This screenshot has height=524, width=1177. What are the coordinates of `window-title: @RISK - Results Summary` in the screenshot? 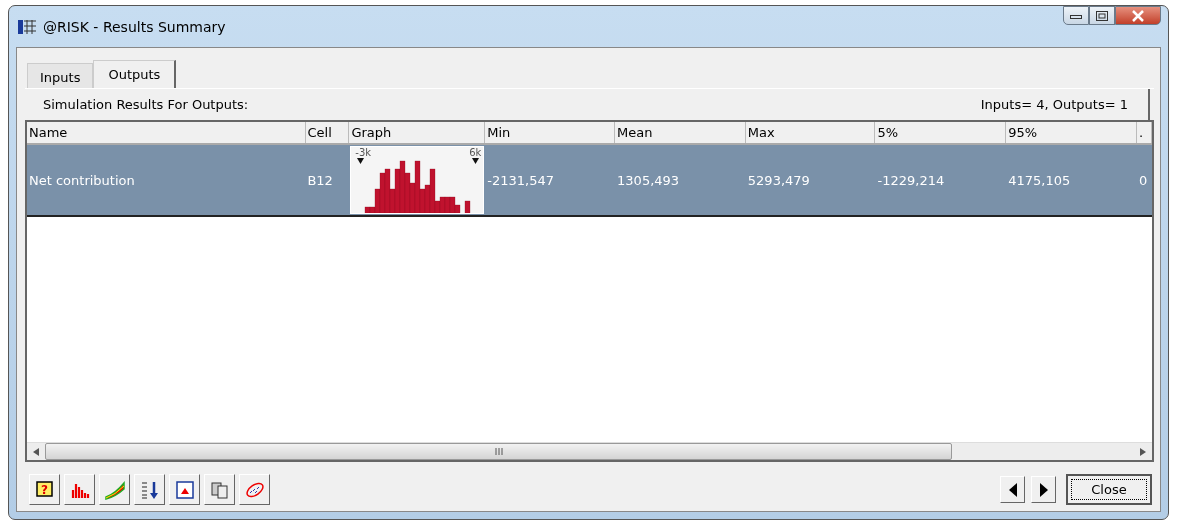 It's located at (134, 26).